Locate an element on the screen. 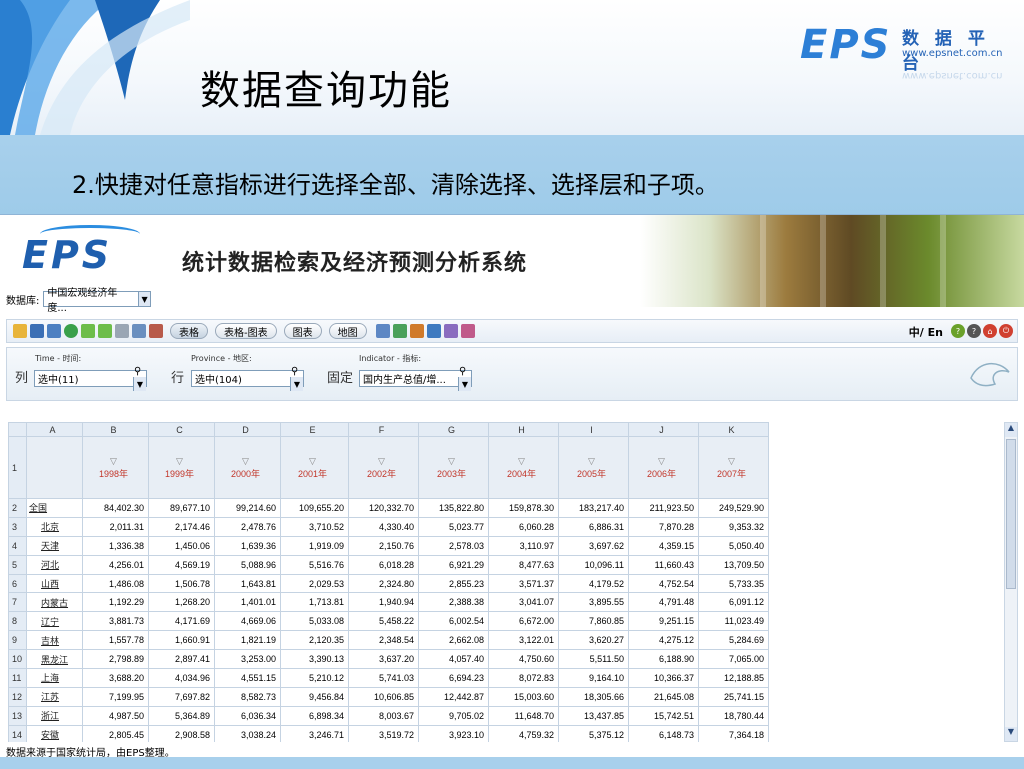  region-link: 浙江 is located at coordinates (55, 715).